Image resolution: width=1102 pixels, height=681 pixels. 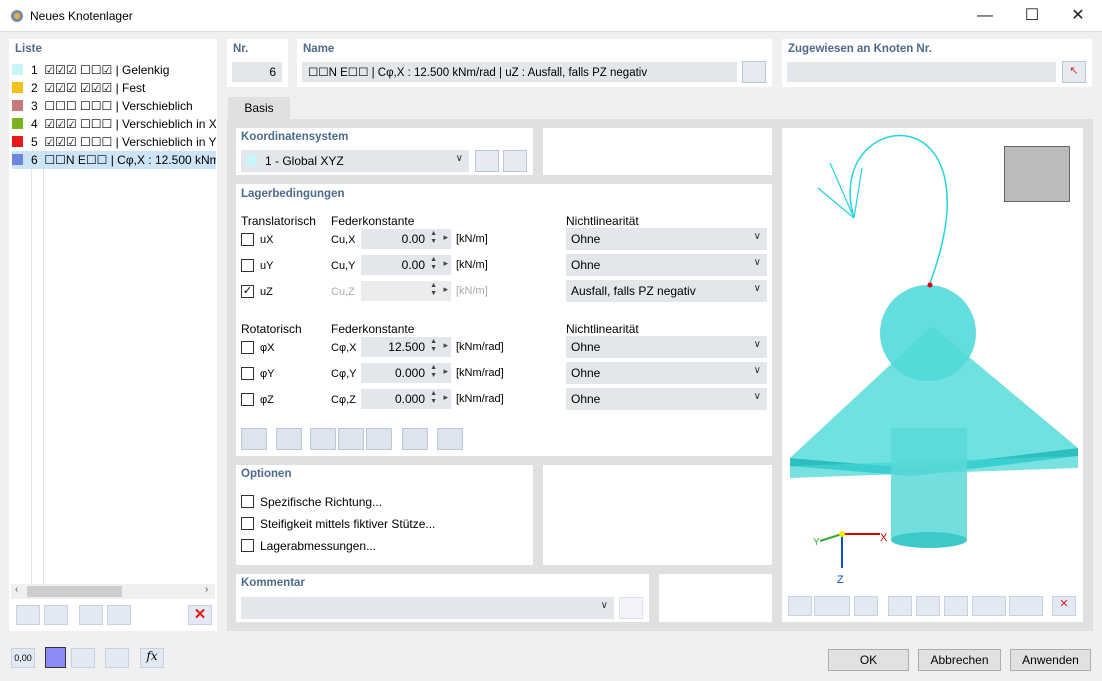 I want to click on view-y-icon, so click(x=928, y=606).